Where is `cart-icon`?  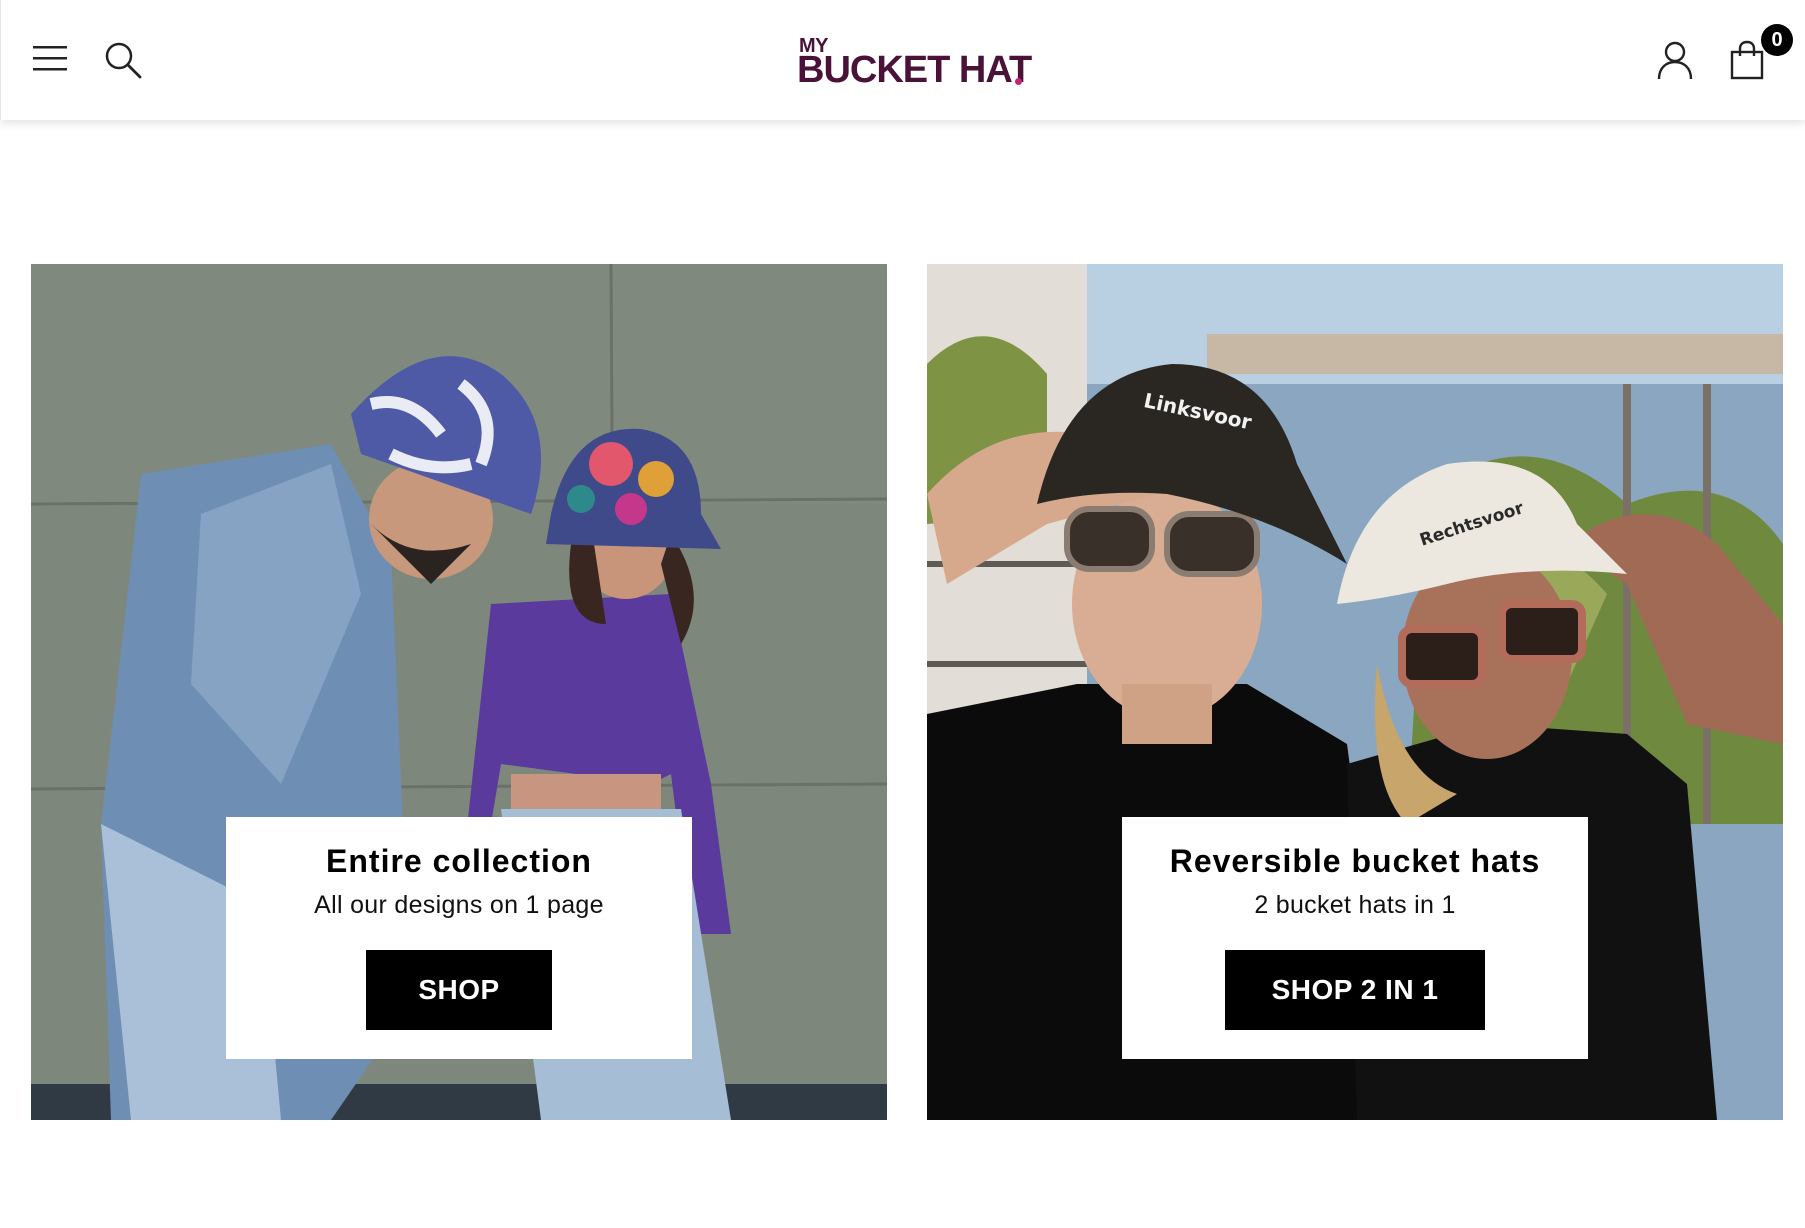
cart-icon is located at coordinates (1747, 60).